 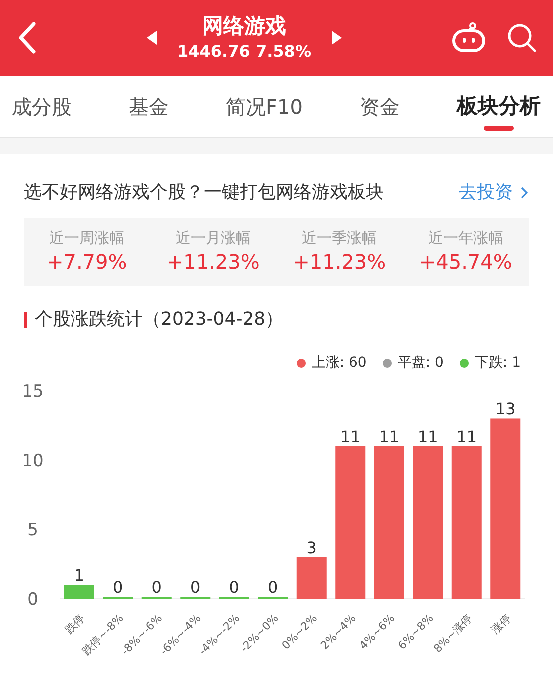 What do you see at coordinates (498, 106) in the screenshot?
I see `tab: 板块分析` at bounding box center [498, 106].